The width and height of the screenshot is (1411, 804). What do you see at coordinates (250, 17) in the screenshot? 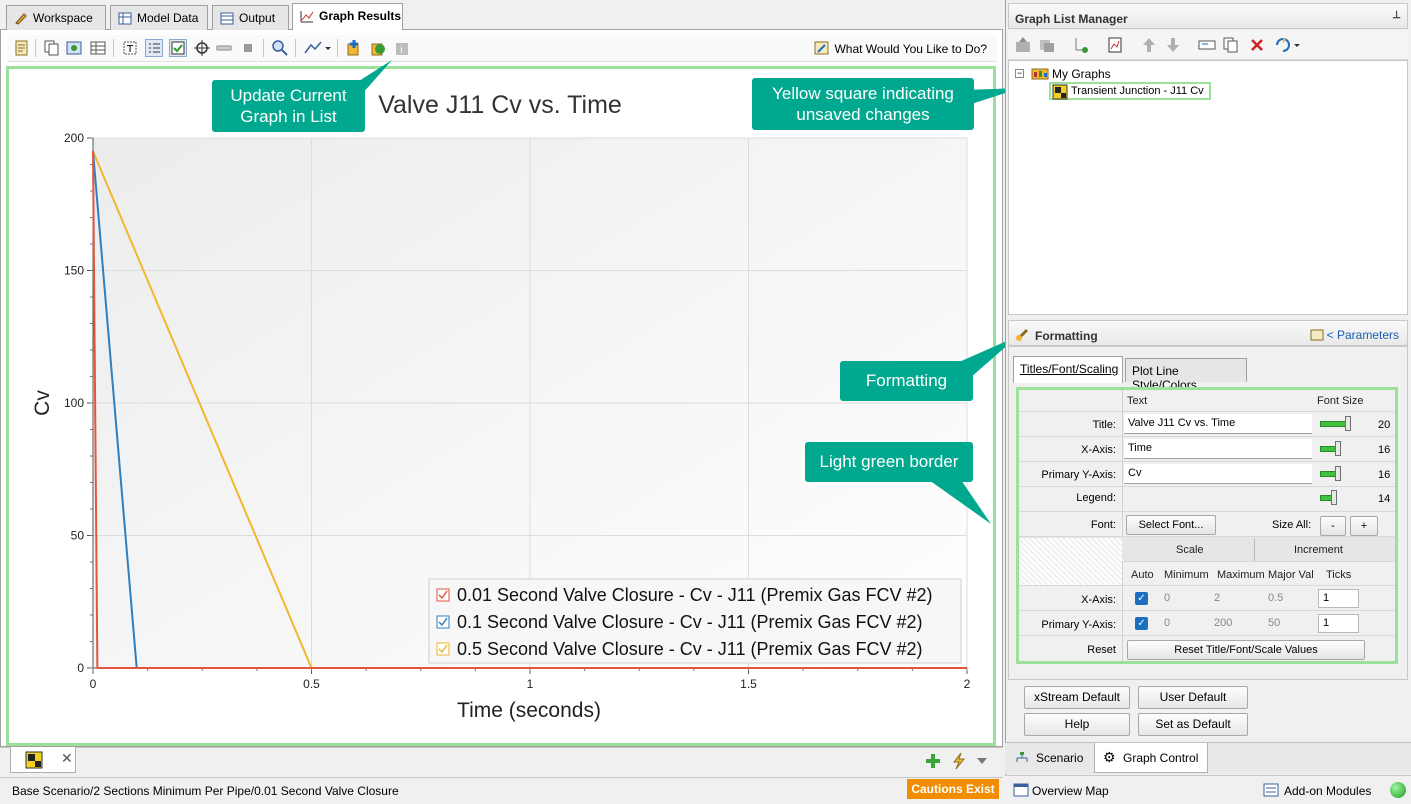
I see `tab-output: Output` at bounding box center [250, 17].